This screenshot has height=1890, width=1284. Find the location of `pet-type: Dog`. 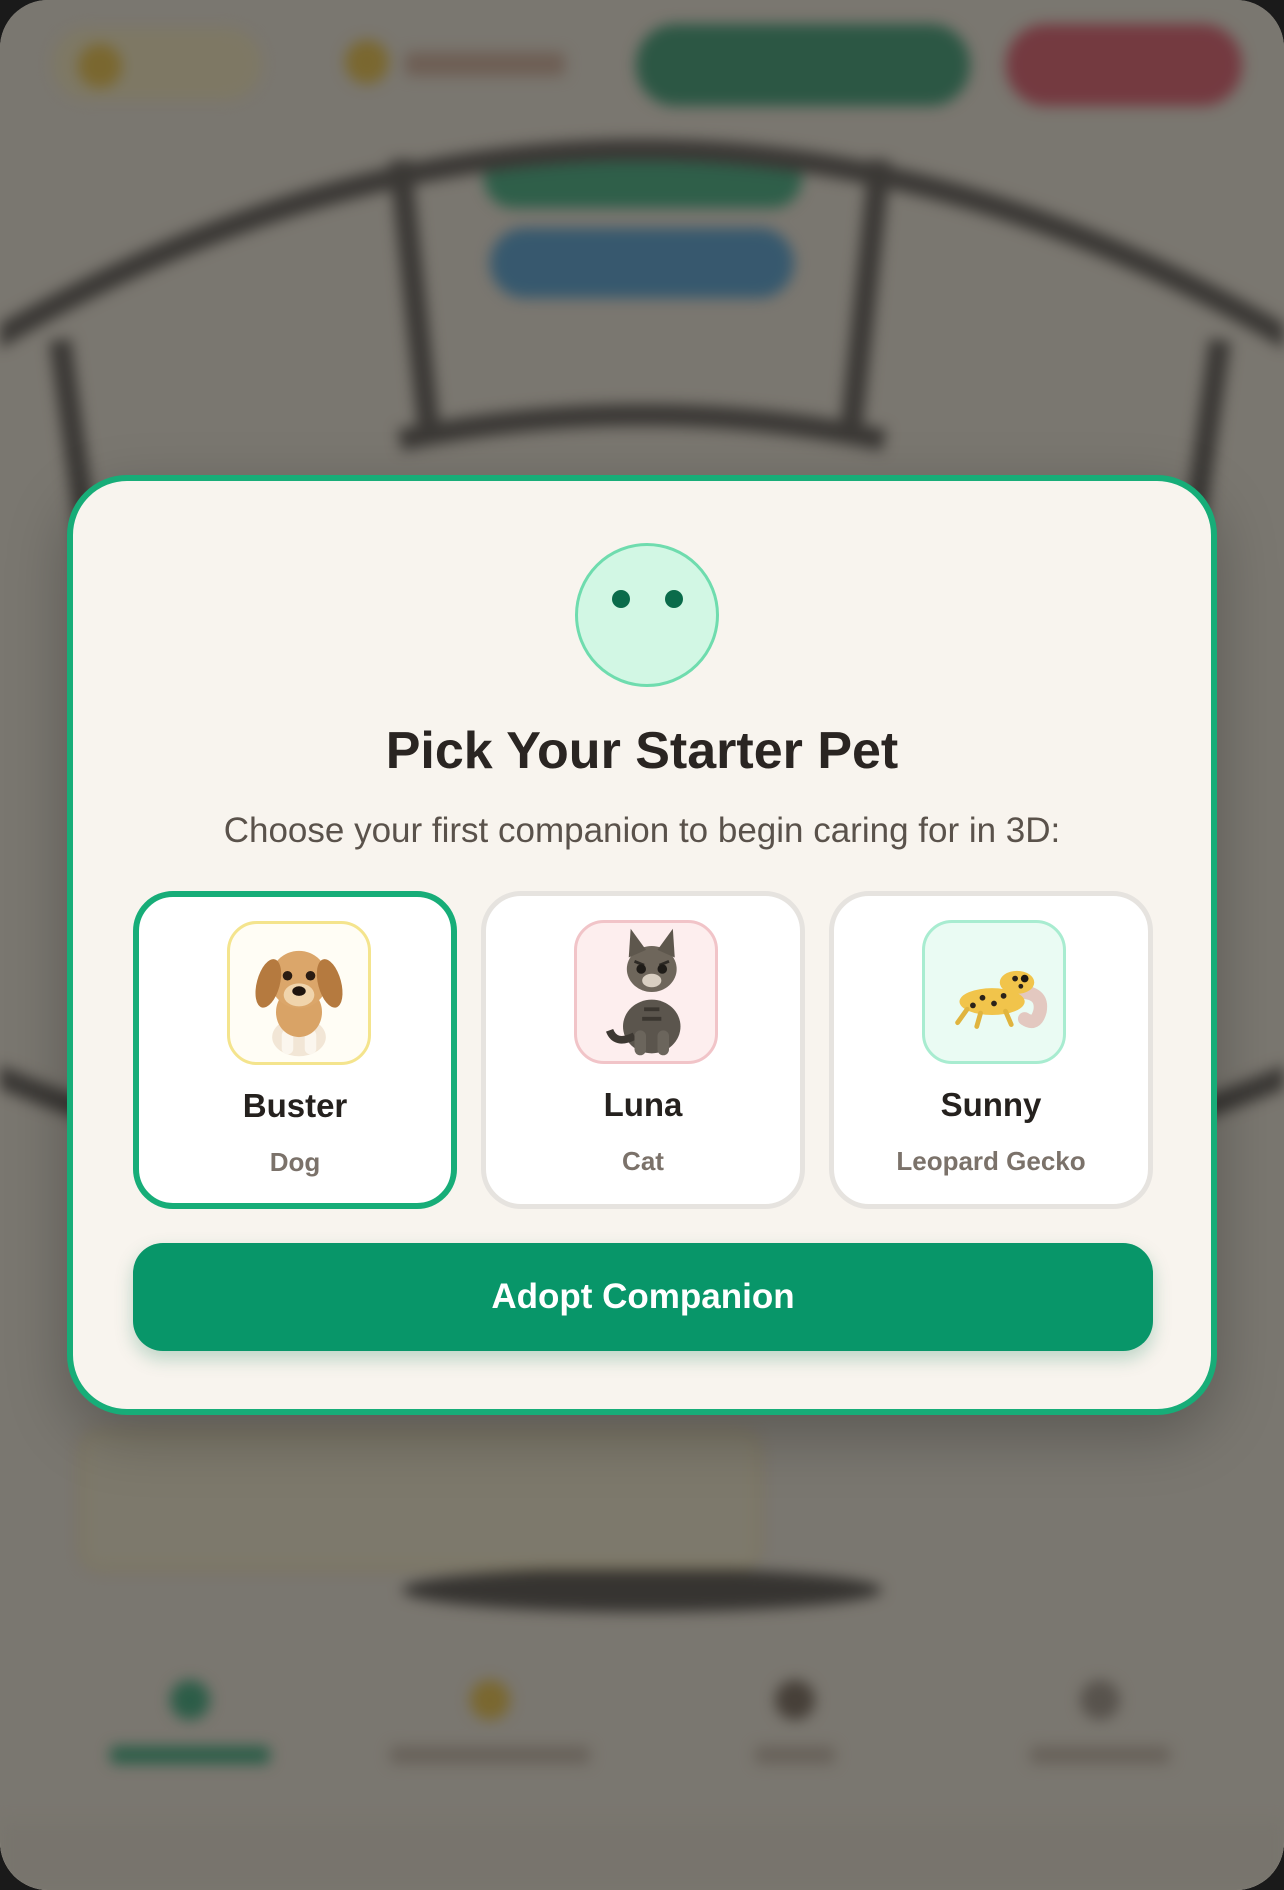

pet-type: Dog is located at coordinates (295, 1162).